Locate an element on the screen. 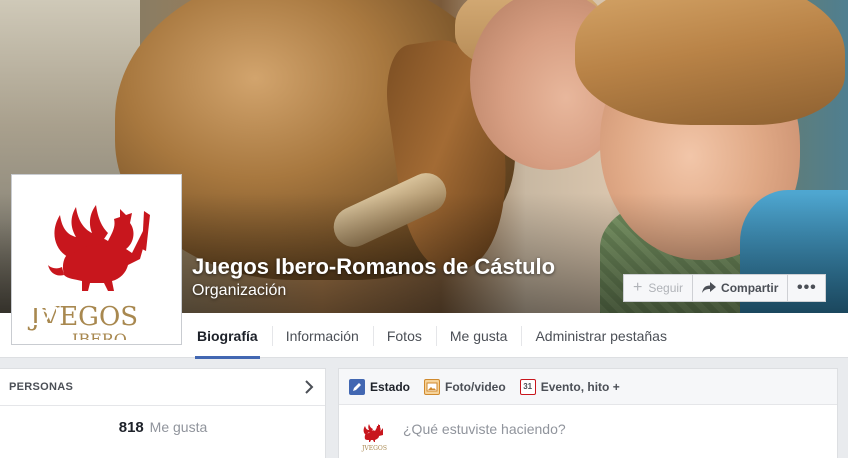 This screenshot has height=458, width=848. cover-actions: + Seguir Compartir ••• is located at coordinates (725, 288).